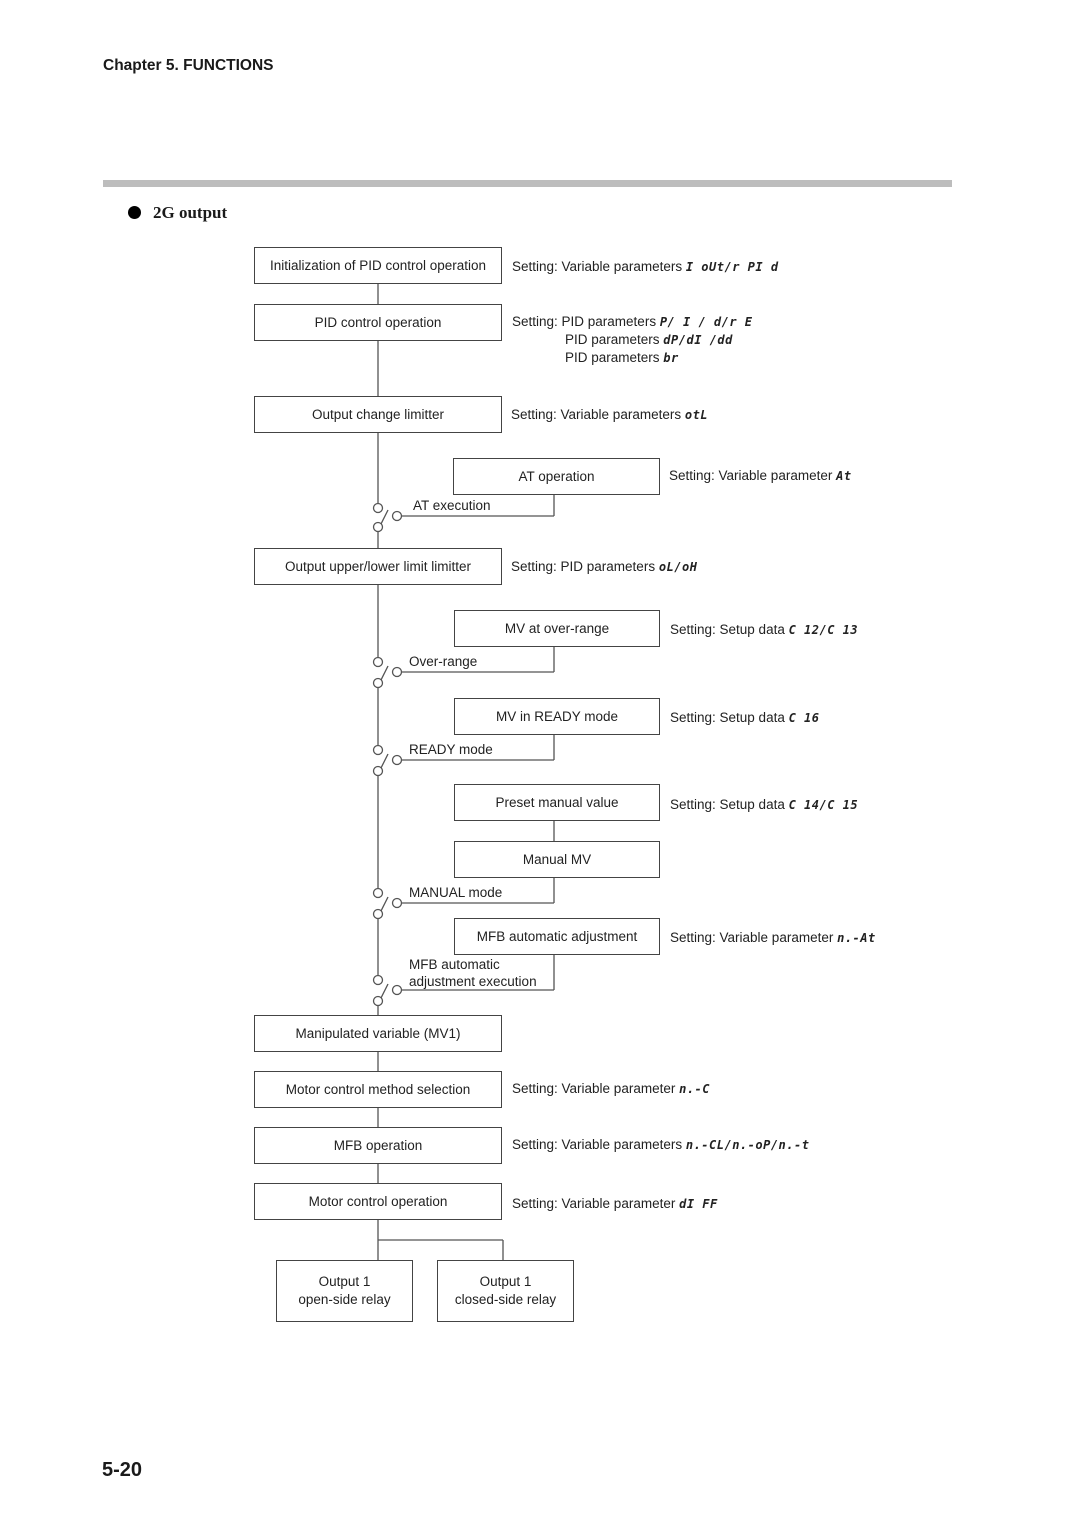 This screenshot has width=1080, height=1528. What do you see at coordinates (856, 938) in the screenshot?
I see `segment-code: n.-At` at bounding box center [856, 938].